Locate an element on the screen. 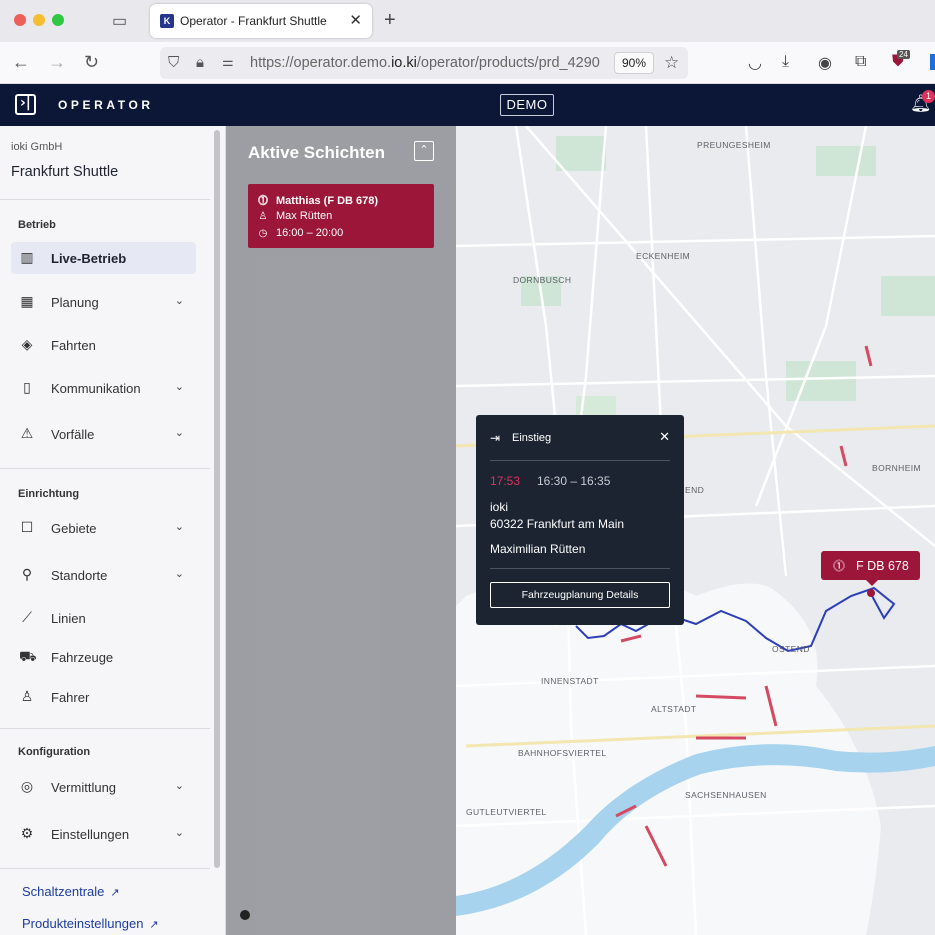 Image resolution: width=935 pixels, height=935 pixels. sidebar-item-label: Standorte is located at coordinates (79, 575).